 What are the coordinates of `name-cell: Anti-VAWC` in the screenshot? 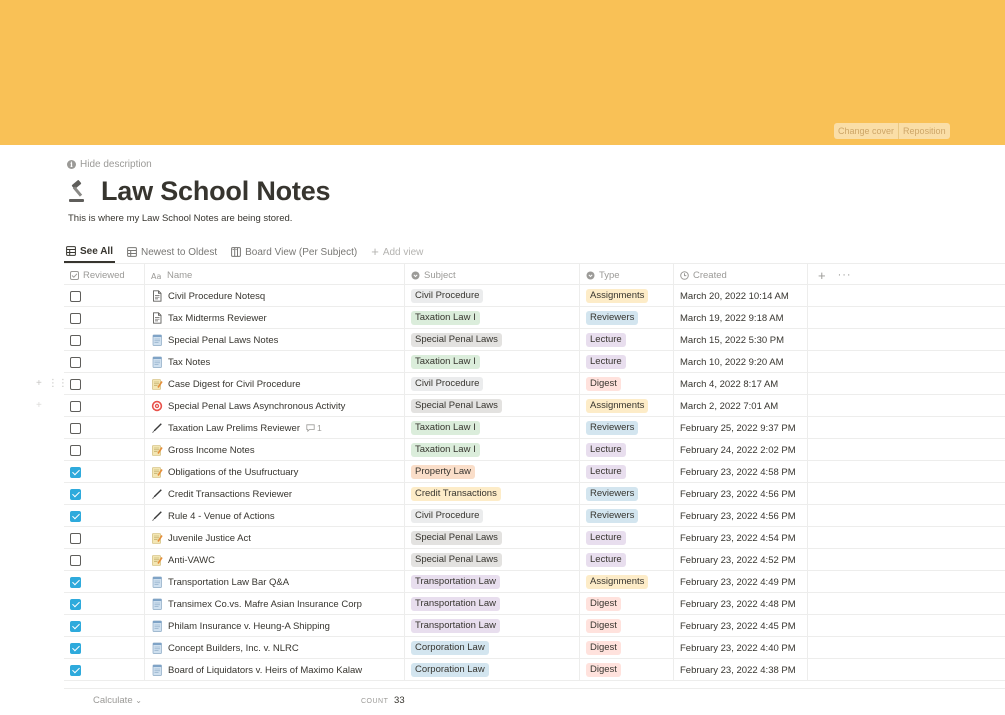 It's located at (275, 560).